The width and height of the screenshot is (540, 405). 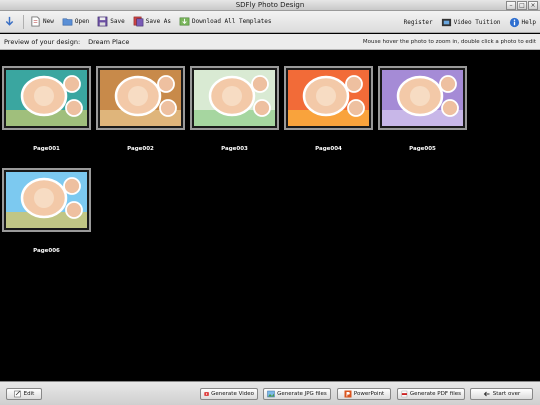 I want to click on save-as-icon, so click(x=138, y=21).